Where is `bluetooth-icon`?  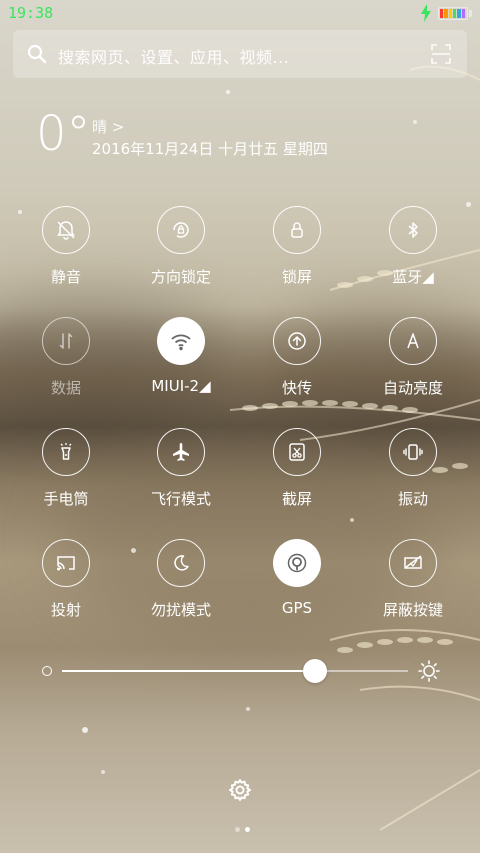 bluetooth-icon is located at coordinates (413, 230).